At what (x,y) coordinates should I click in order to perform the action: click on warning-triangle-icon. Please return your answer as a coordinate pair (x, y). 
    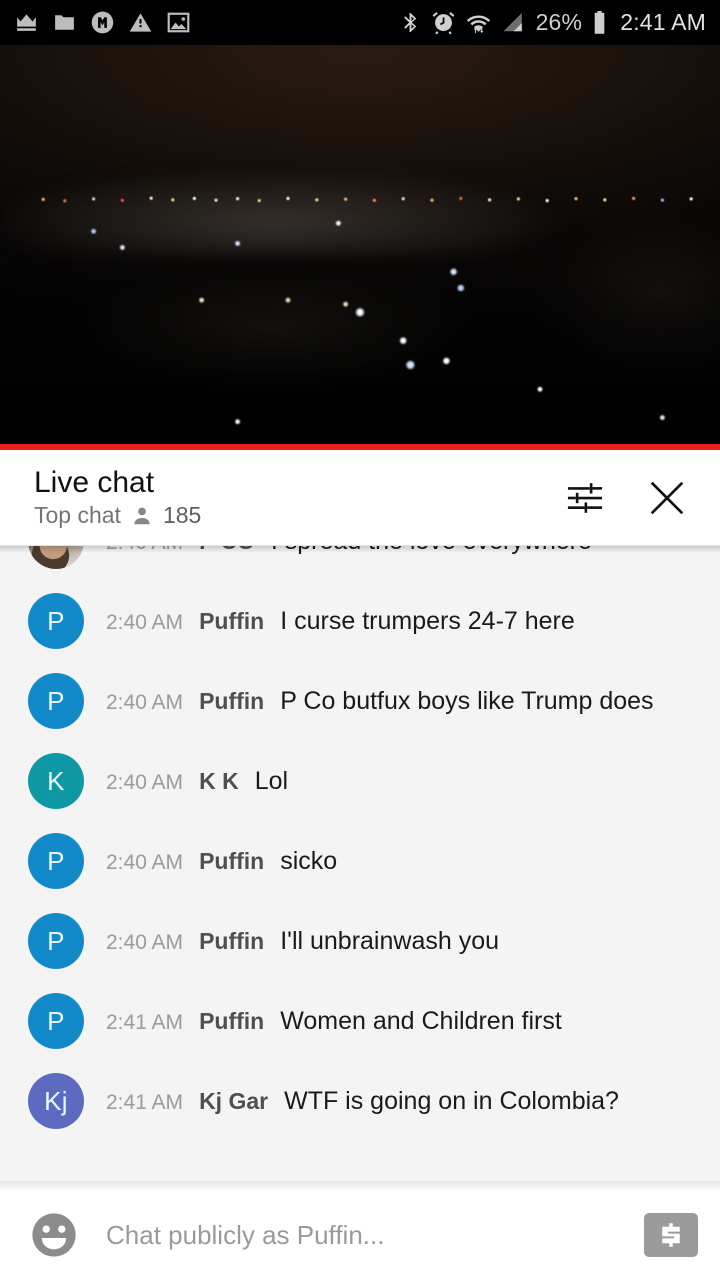
    Looking at the image, I should click on (140, 22).